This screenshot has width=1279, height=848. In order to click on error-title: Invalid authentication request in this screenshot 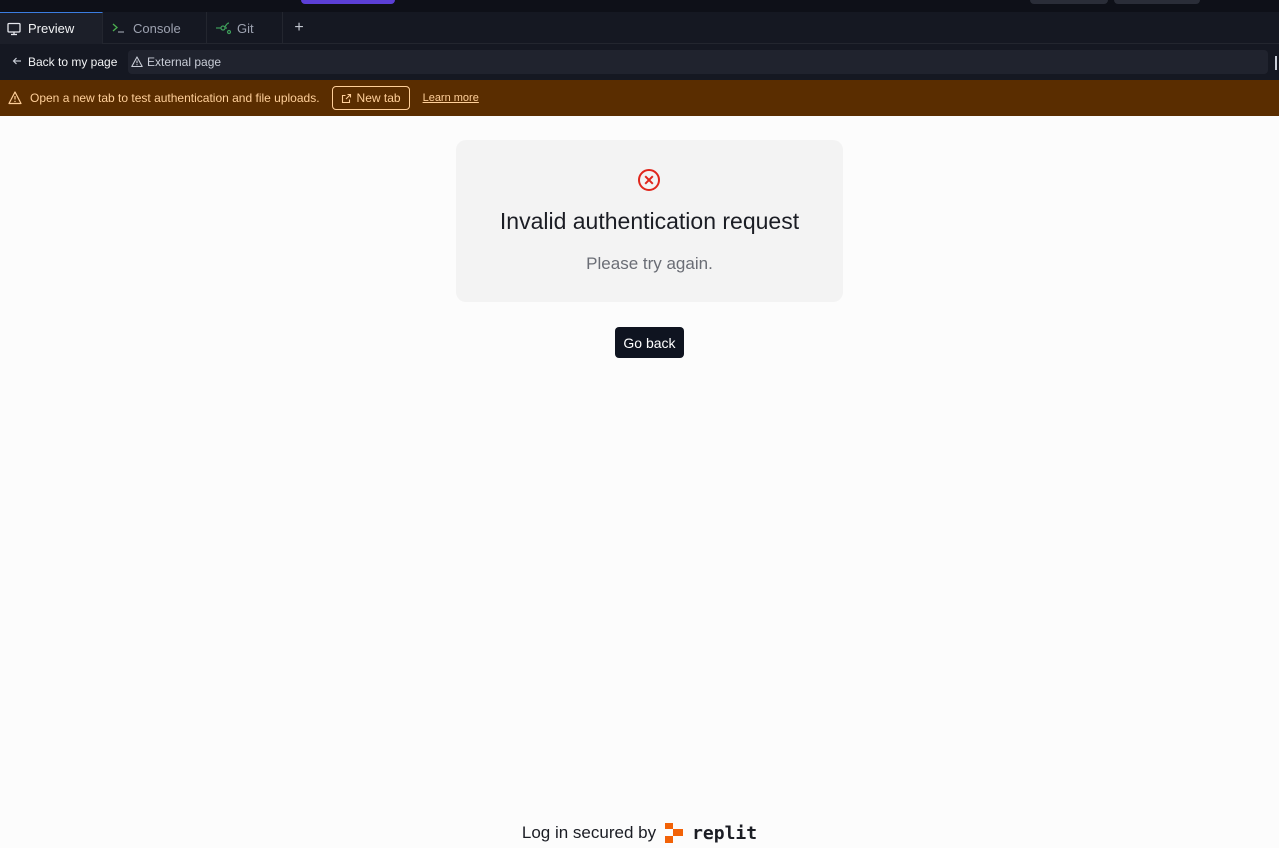, I will do `click(649, 221)`.